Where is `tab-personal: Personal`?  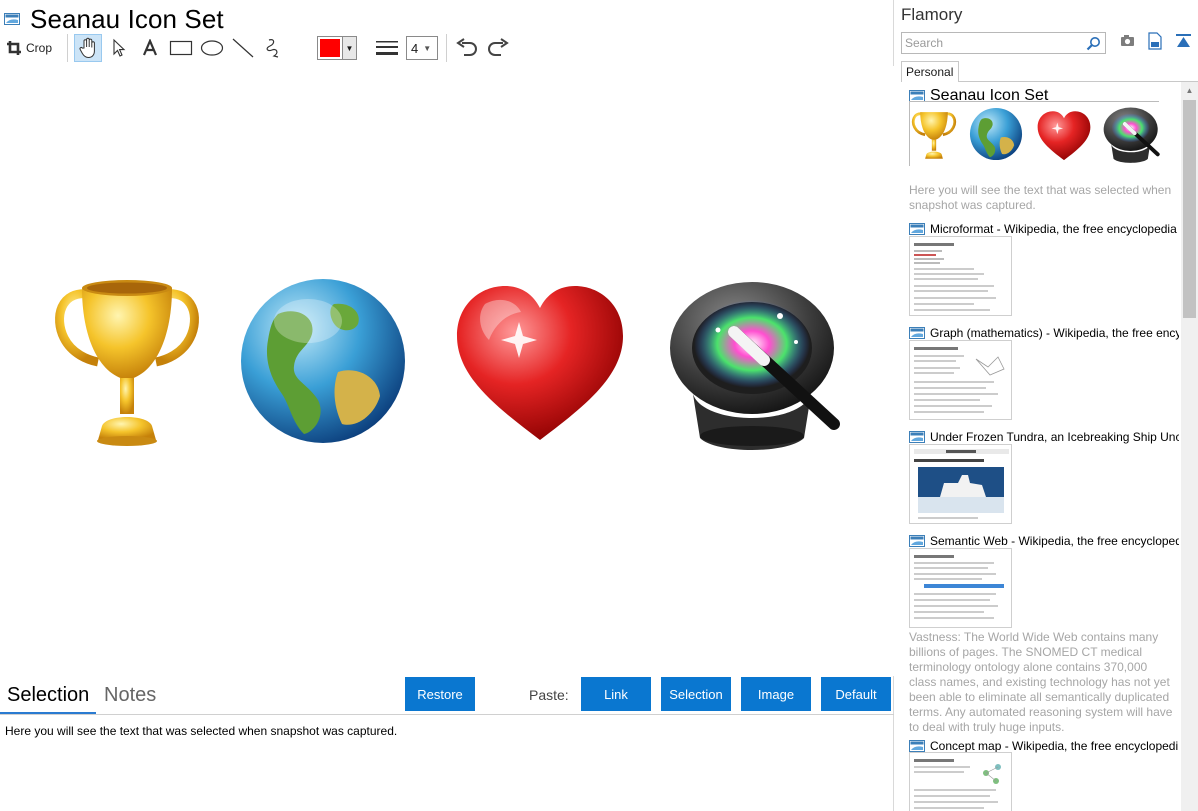
tab-personal: Personal is located at coordinates (930, 71).